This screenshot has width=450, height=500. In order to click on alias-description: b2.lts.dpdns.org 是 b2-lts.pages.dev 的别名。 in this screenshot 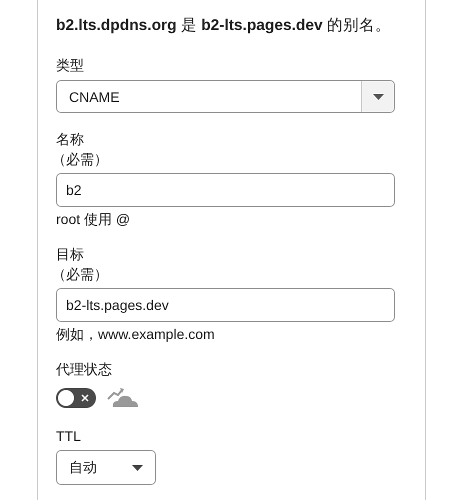, I will do `click(224, 26)`.